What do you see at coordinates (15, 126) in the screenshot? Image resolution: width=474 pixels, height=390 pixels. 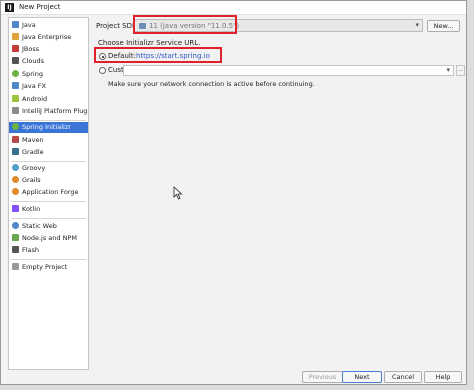 I see `spring-initializr-icon` at bounding box center [15, 126].